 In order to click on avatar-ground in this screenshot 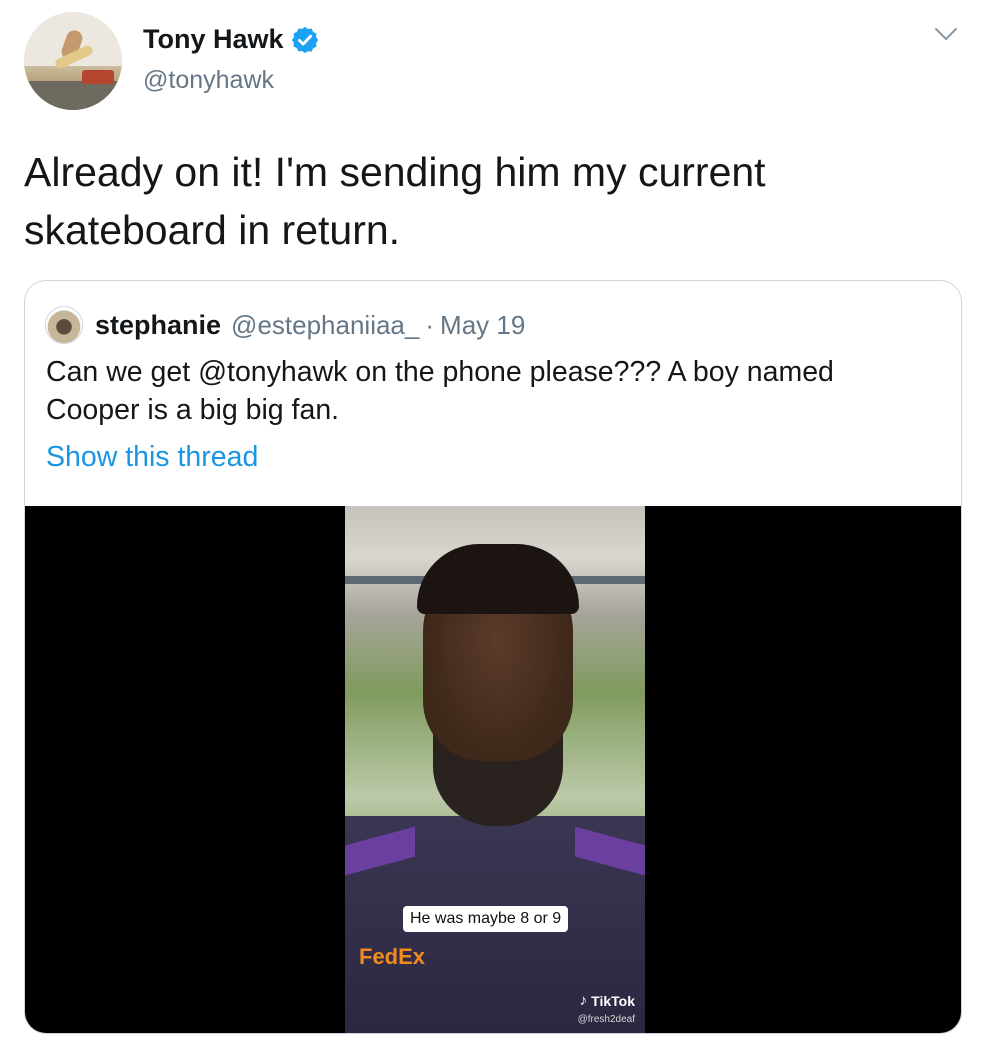, I will do `click(73, 95)`.